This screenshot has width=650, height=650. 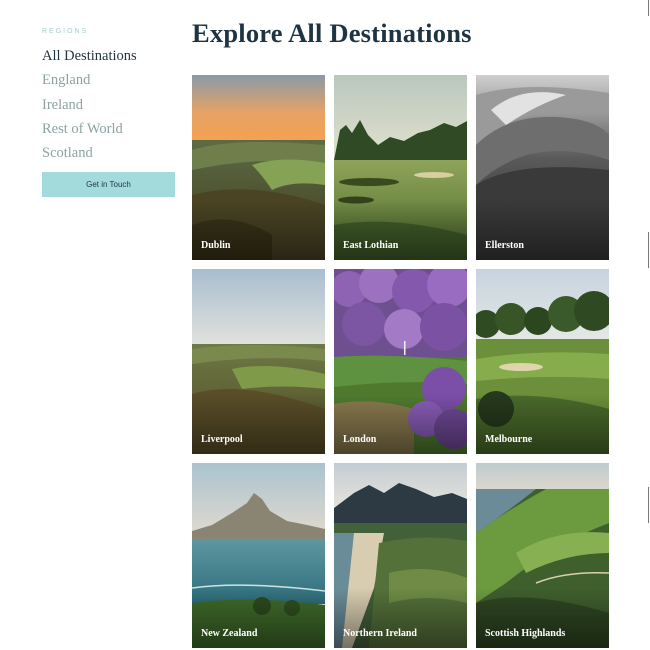 What do you see at coordinates (258, 167) in the screenshot?
I see `destination-card-dublin: Dublin` at bounding box center [258, 167].